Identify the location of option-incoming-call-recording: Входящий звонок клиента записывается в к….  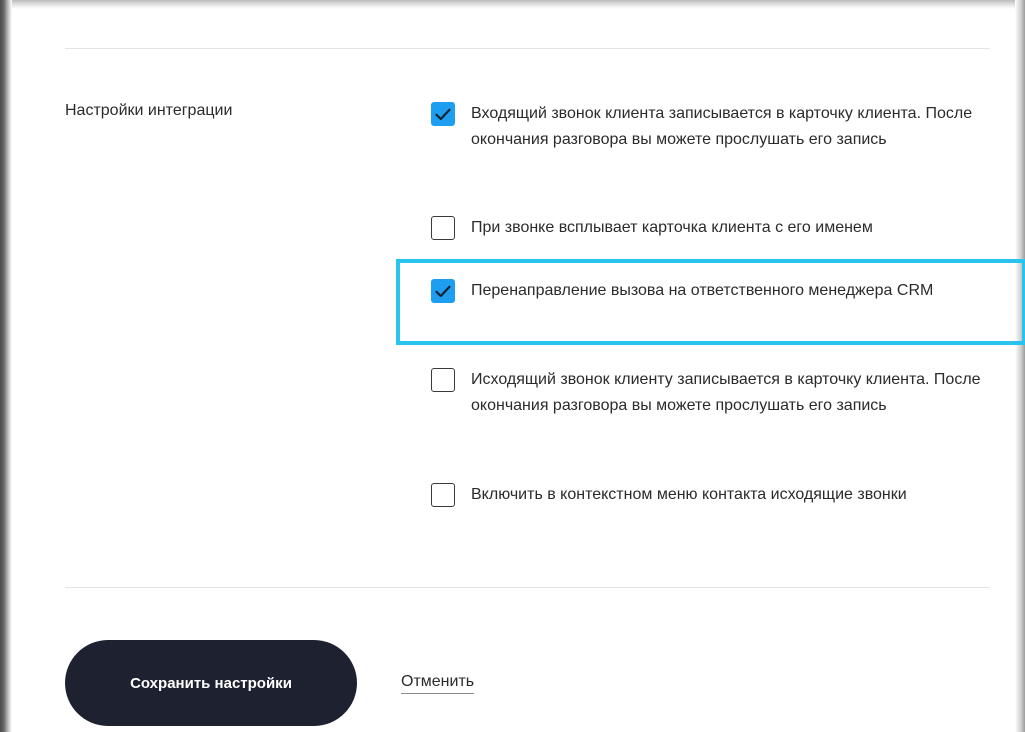
(706, 127).